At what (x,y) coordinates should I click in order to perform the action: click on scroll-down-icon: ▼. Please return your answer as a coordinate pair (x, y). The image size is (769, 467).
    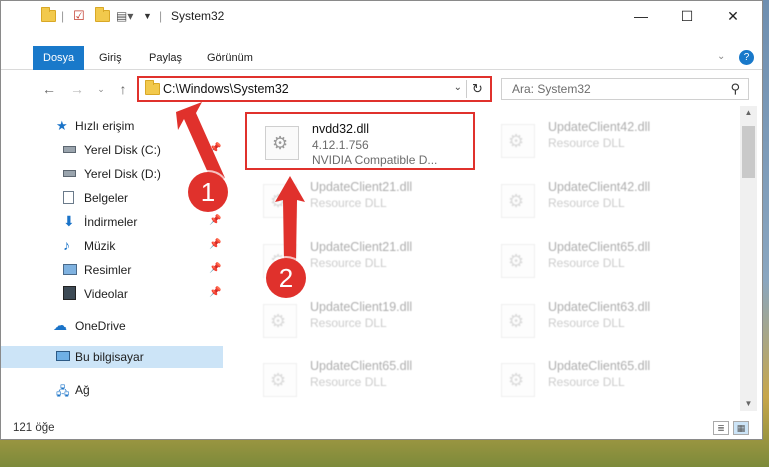
    Looking at the image, I should click on (748, 404).